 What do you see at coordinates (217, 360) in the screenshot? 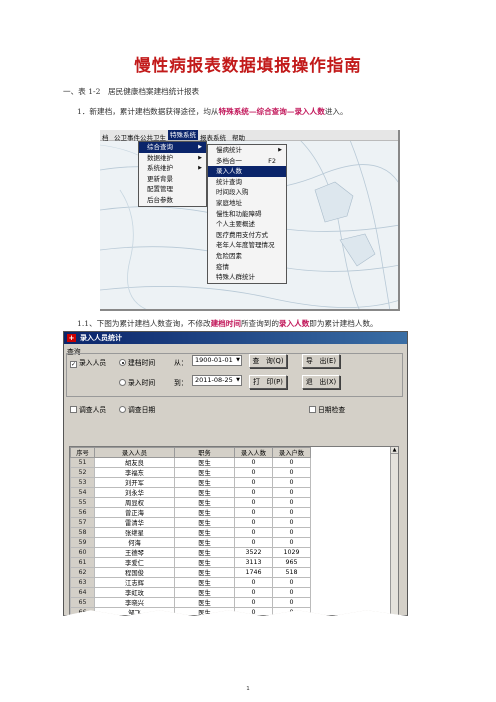
I see `date-from-field: 1900-01-01 ▼` at bounding box center [217, 360].